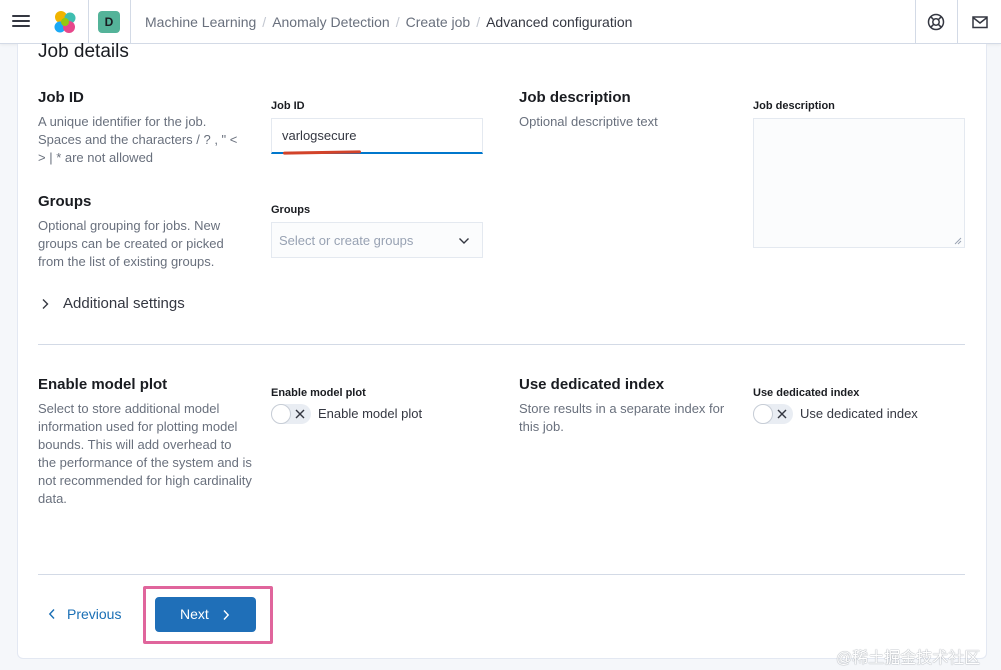  I want to click on model-plot-switch-label: Enable model plot, so click(370, 413).